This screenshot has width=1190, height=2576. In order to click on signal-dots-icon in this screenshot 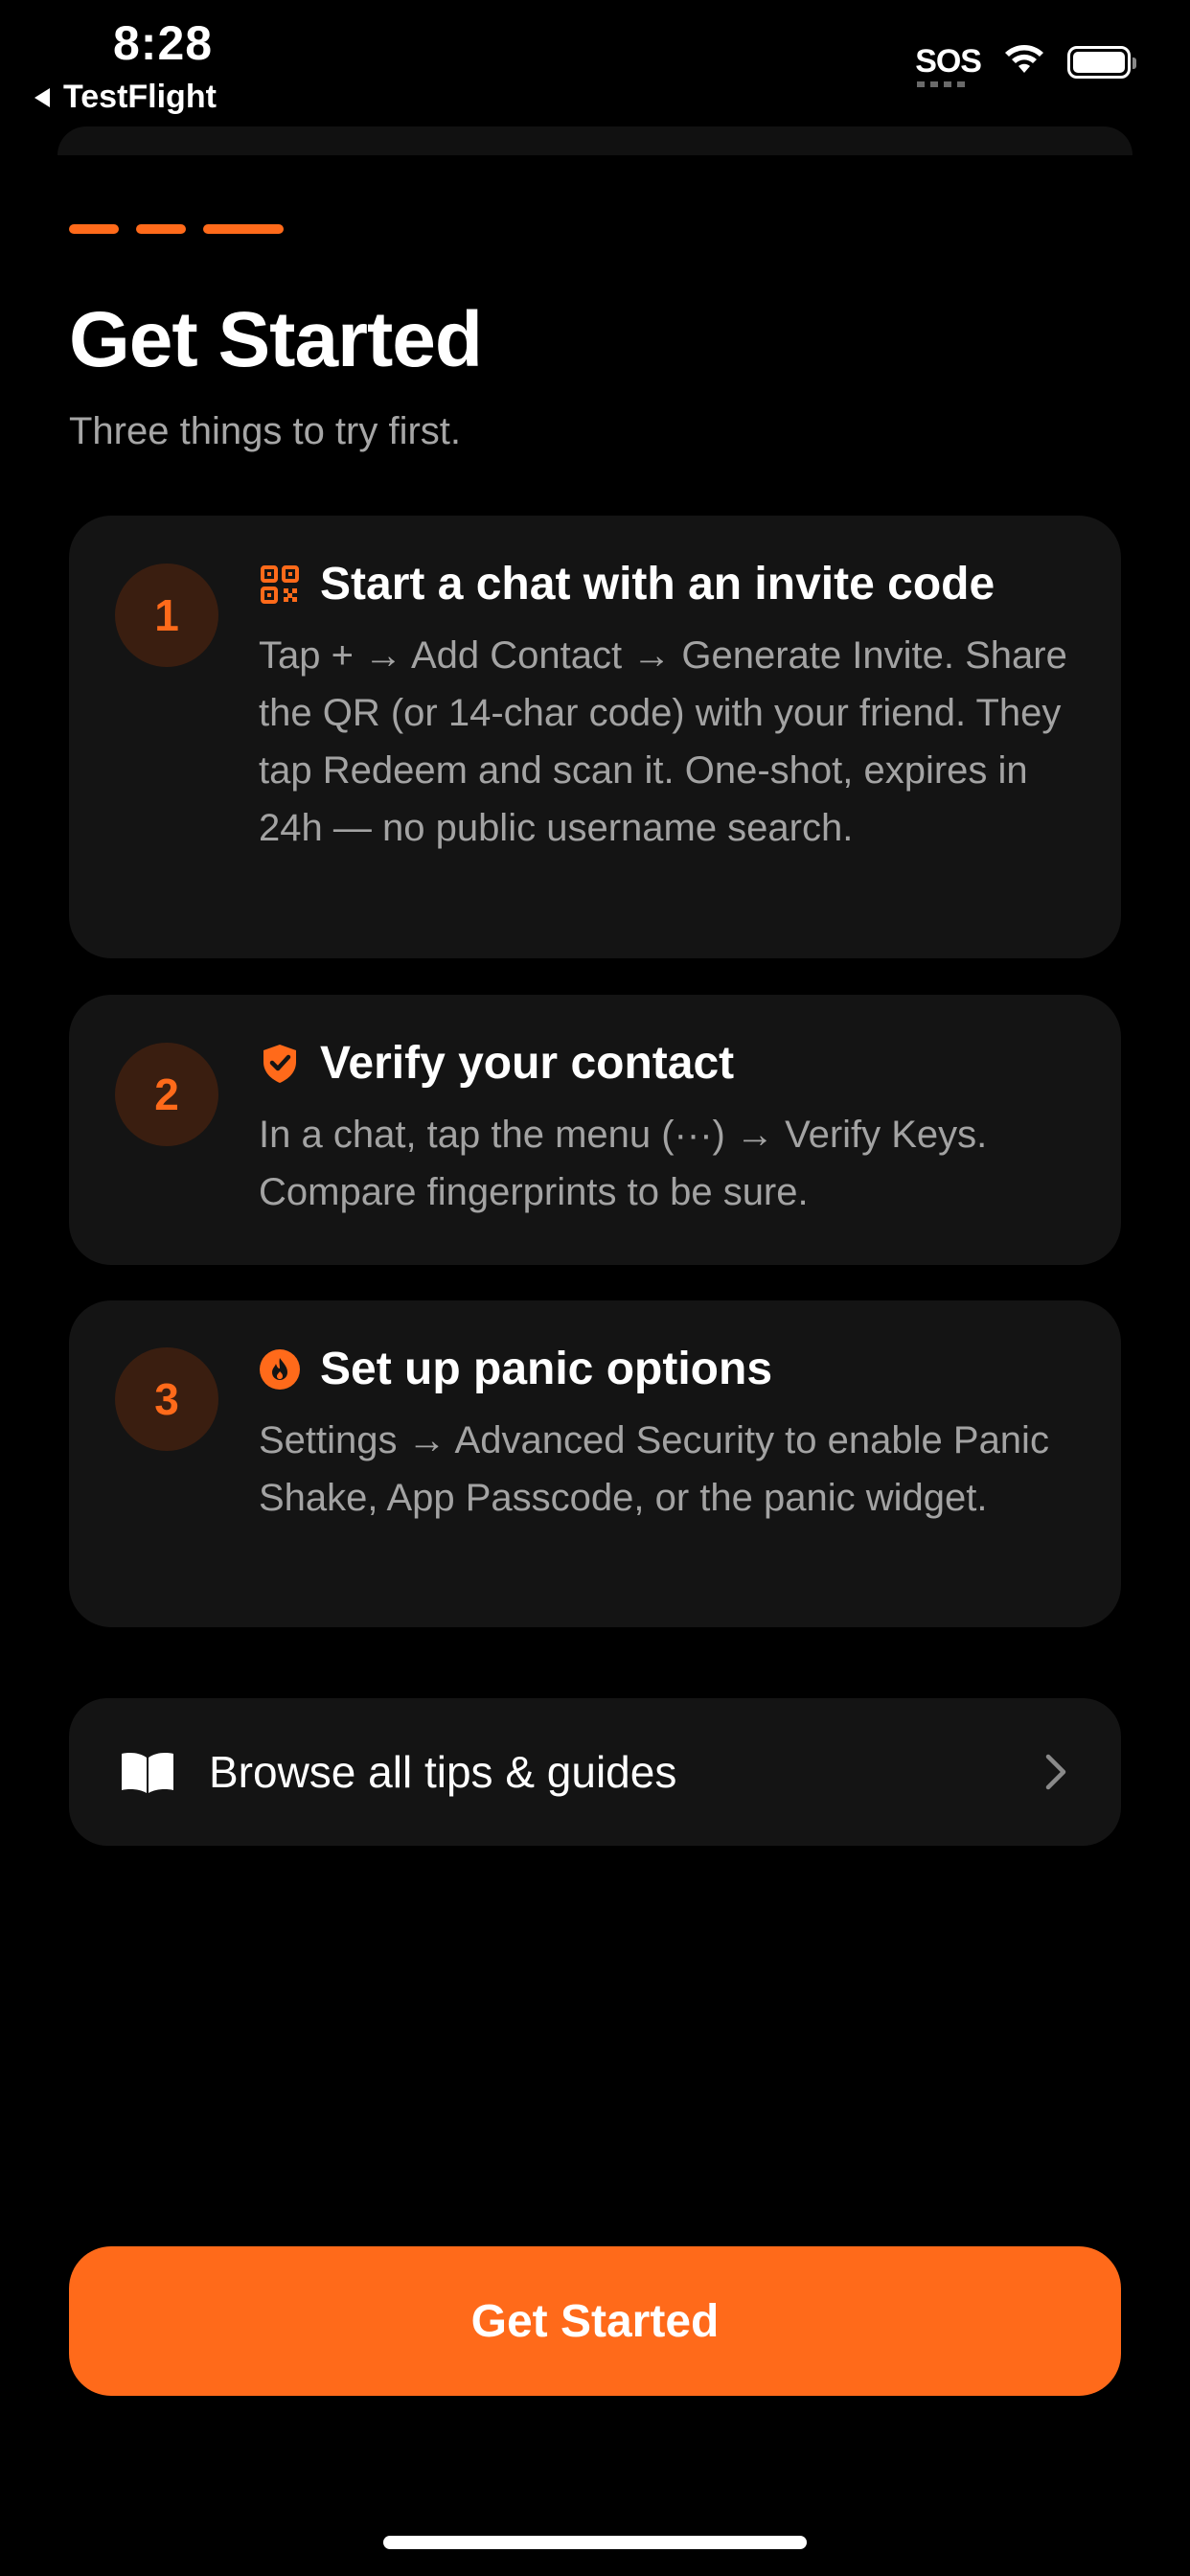, I will do `click(944, 84)`.